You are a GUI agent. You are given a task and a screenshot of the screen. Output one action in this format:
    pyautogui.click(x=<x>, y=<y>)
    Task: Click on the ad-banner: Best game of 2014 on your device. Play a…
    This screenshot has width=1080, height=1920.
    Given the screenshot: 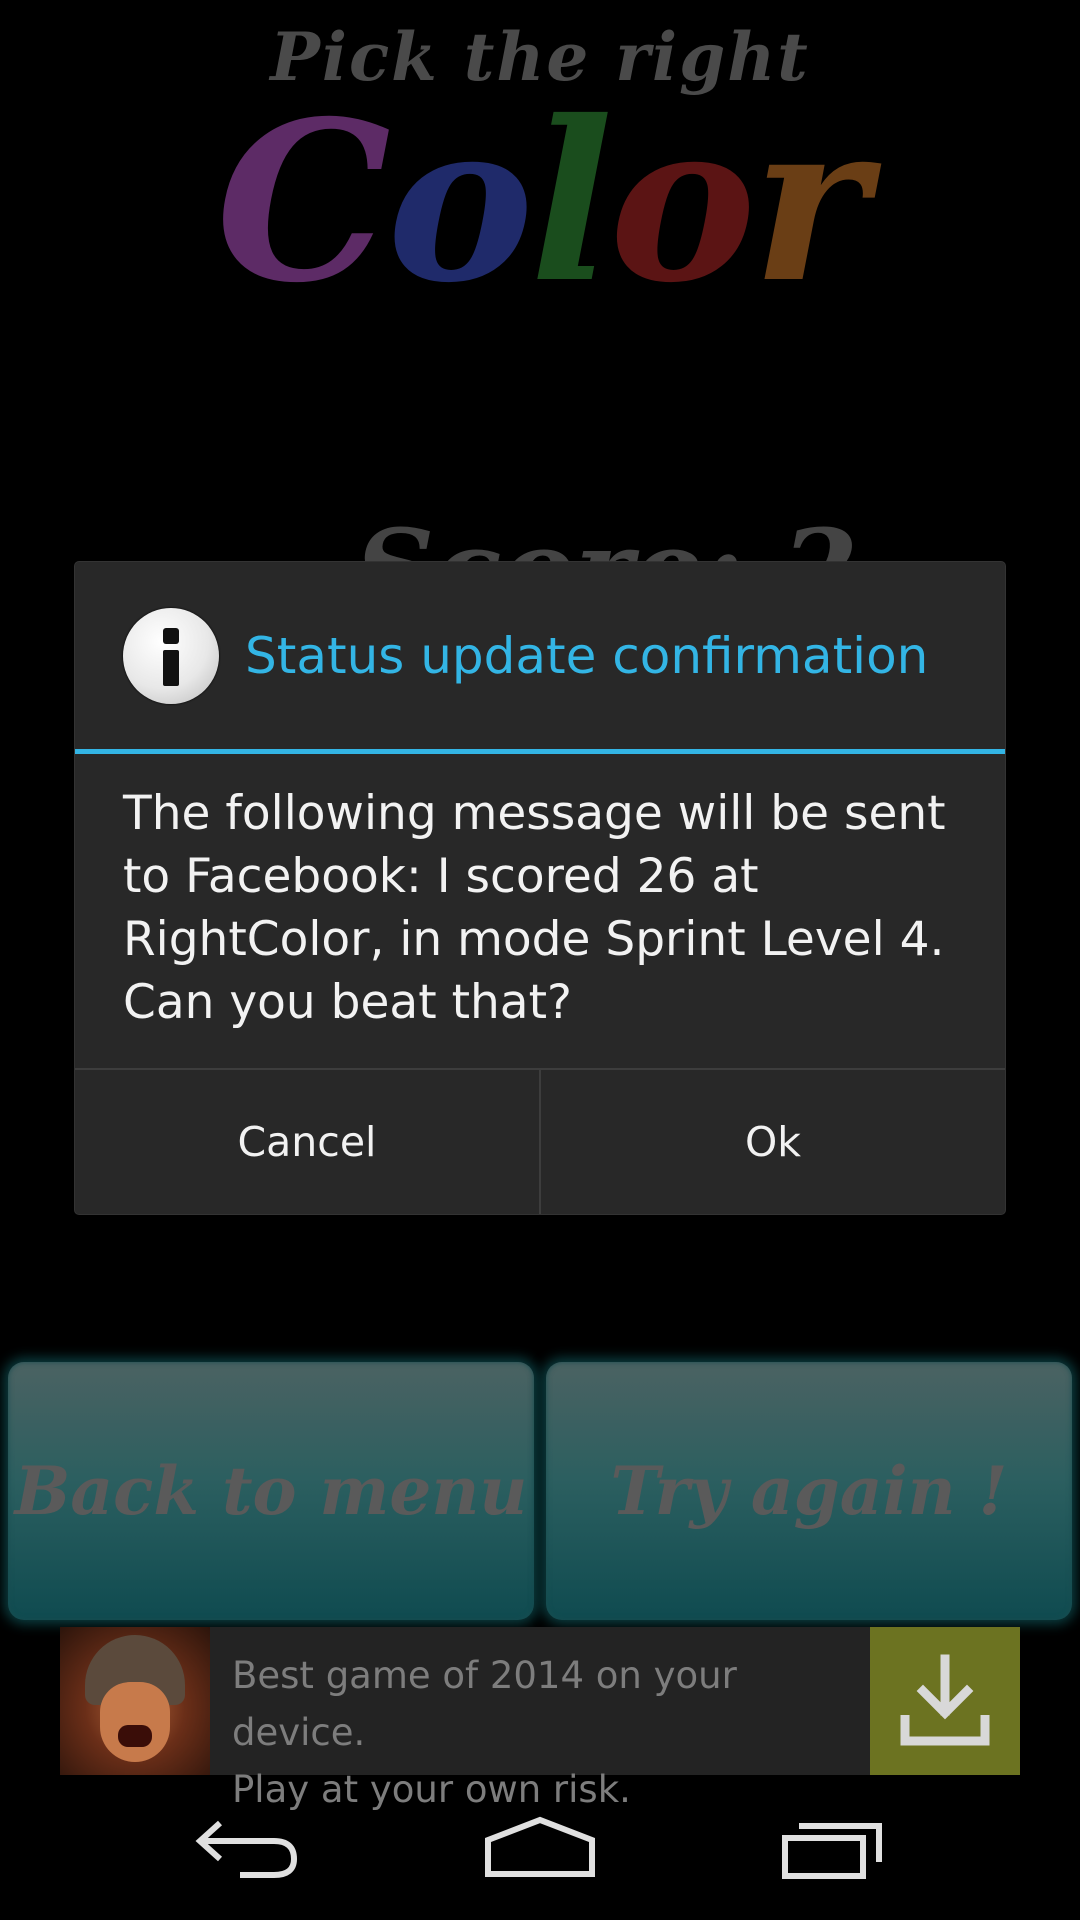 What is the action you would take?
    pyautogui.click(x=540, y=1719)
    